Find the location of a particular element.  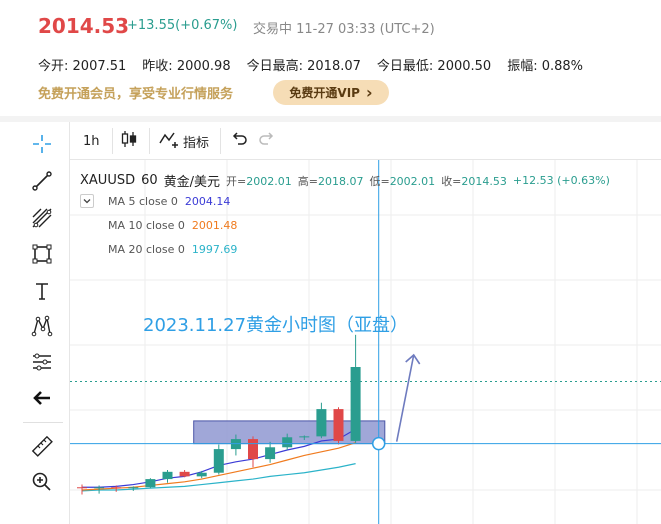

legend-collapse-button is located at coordinates (87, 201).